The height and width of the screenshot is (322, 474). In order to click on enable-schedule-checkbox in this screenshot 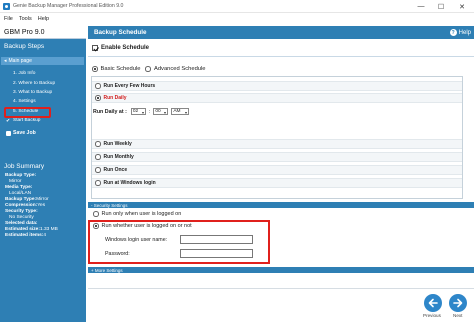, I will do `click(95, 48)`.